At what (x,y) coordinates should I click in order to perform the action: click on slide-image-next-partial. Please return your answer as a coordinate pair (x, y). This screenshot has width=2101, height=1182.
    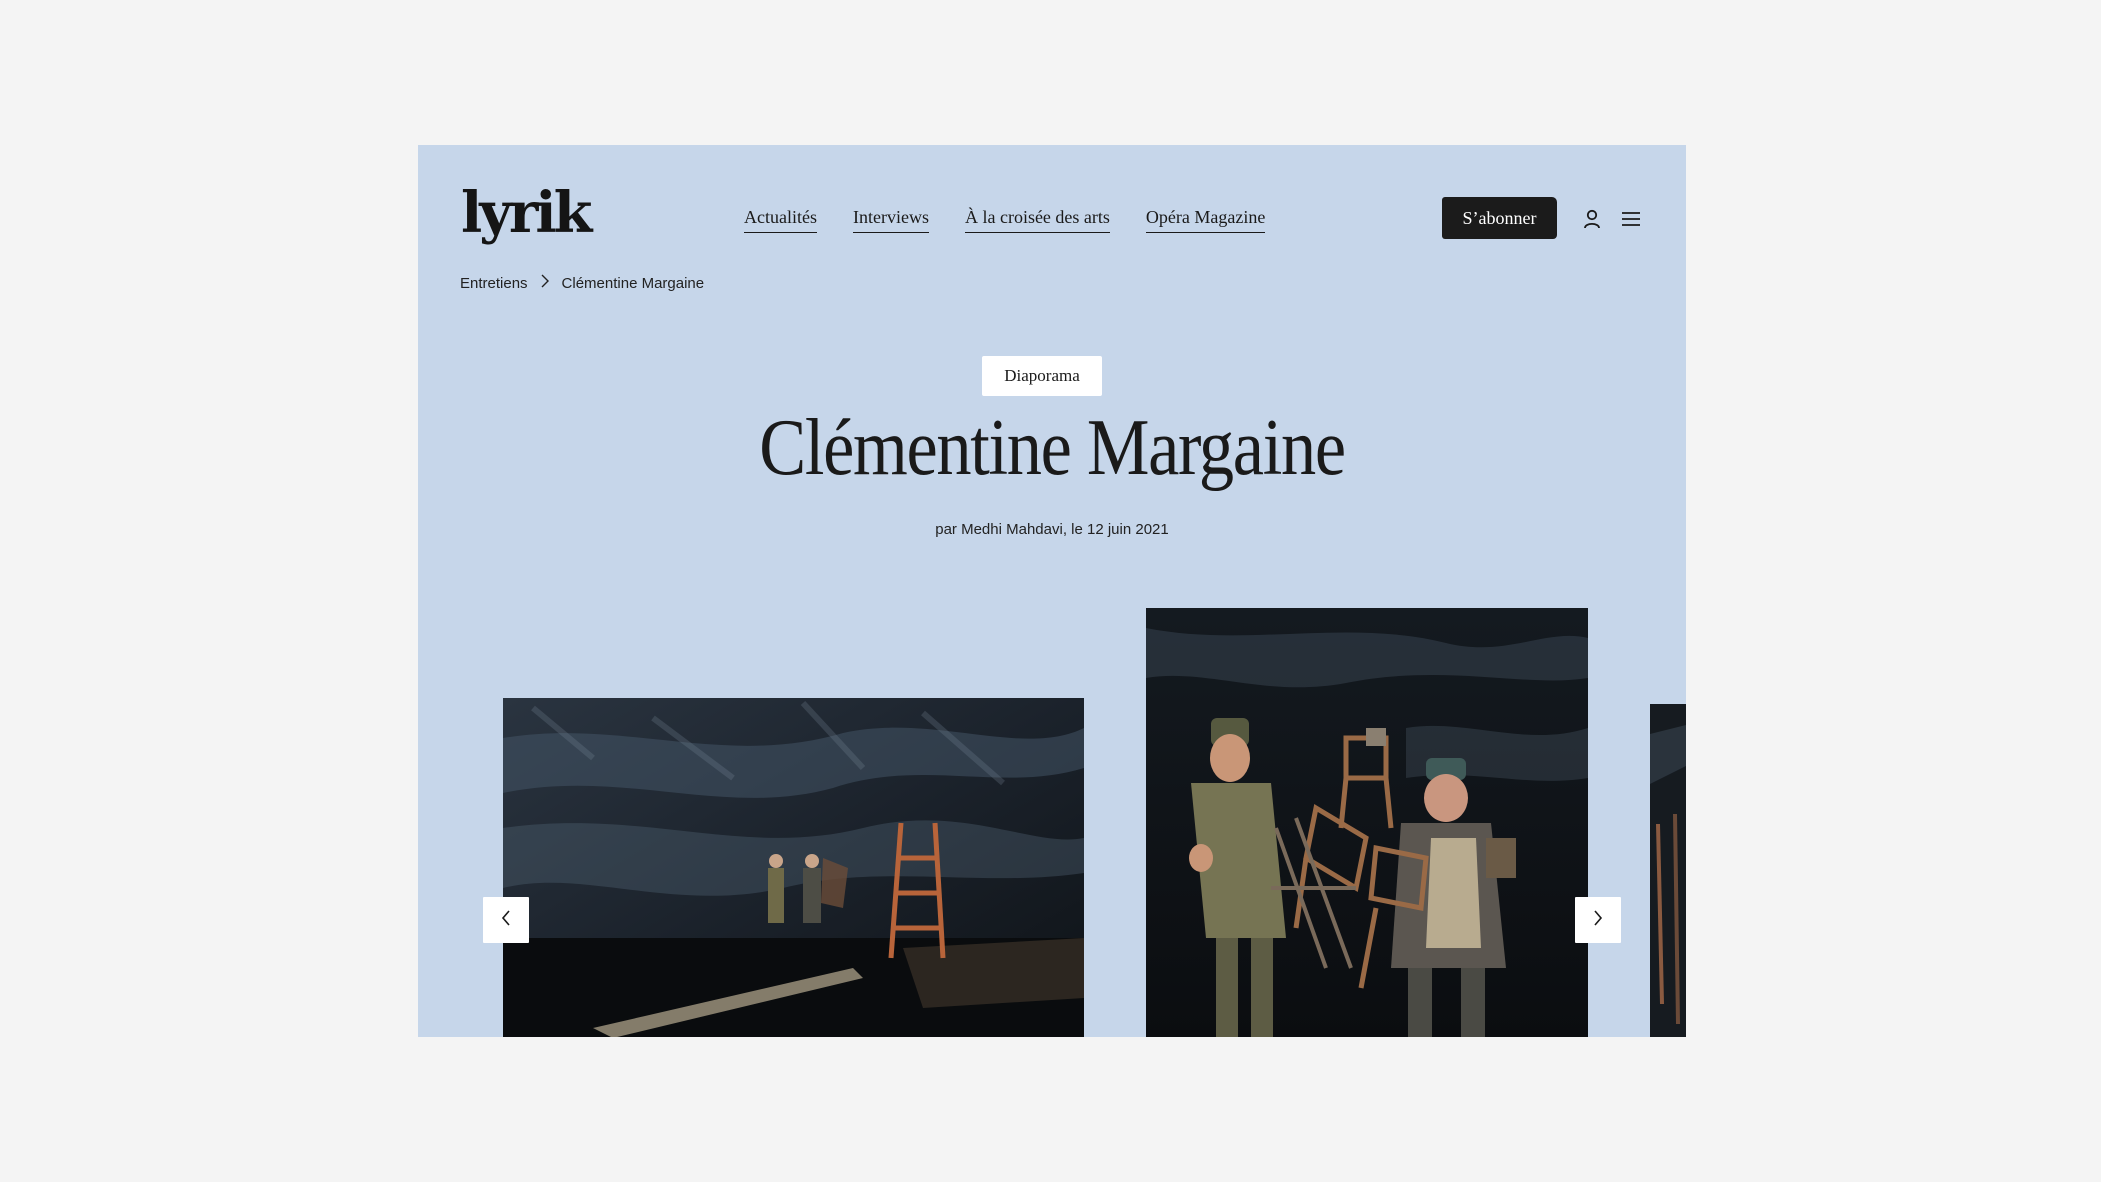
    Looking at the image, I should click on (1668, 870).